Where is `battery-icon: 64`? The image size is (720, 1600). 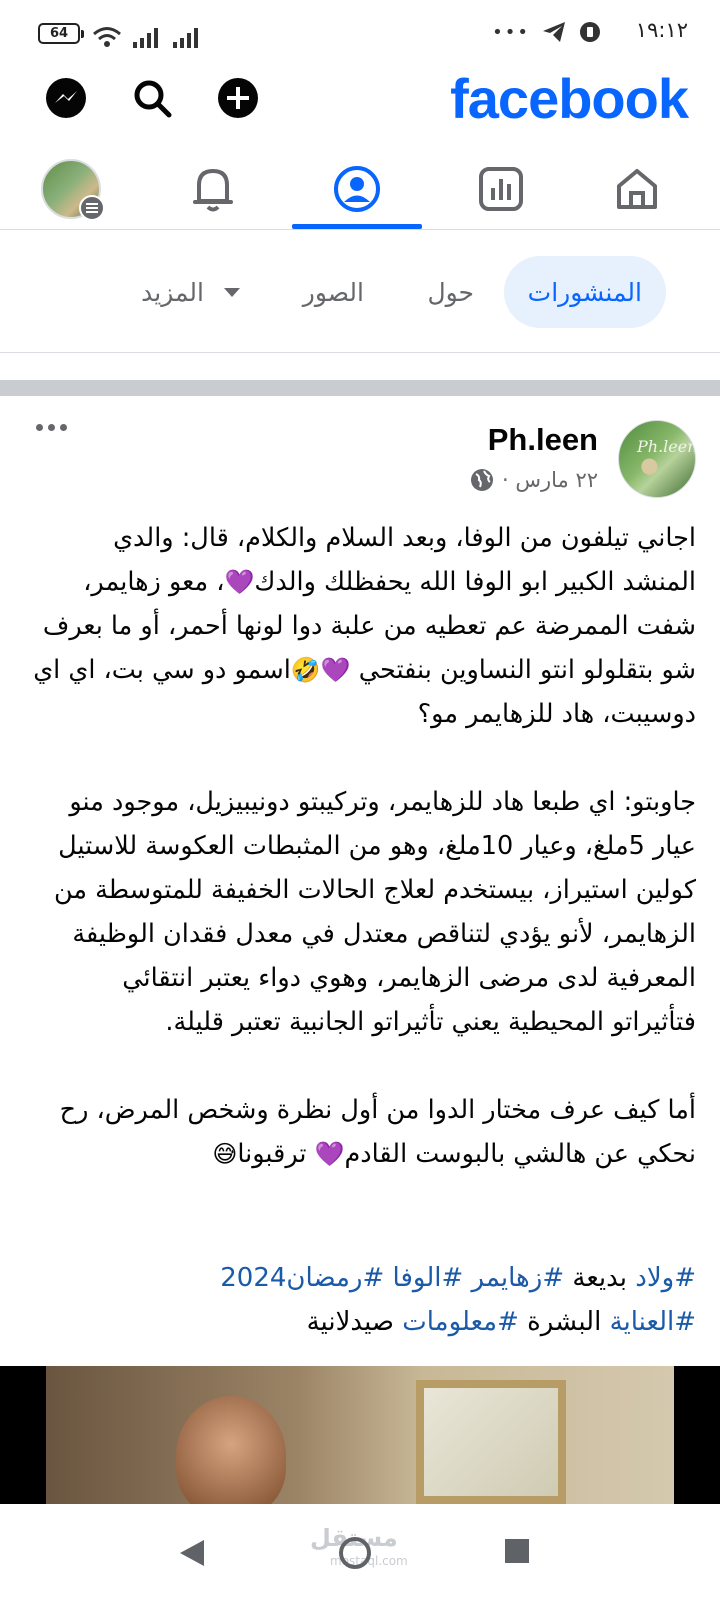 battery-icon: 64 is located at coordinates (61, 33).